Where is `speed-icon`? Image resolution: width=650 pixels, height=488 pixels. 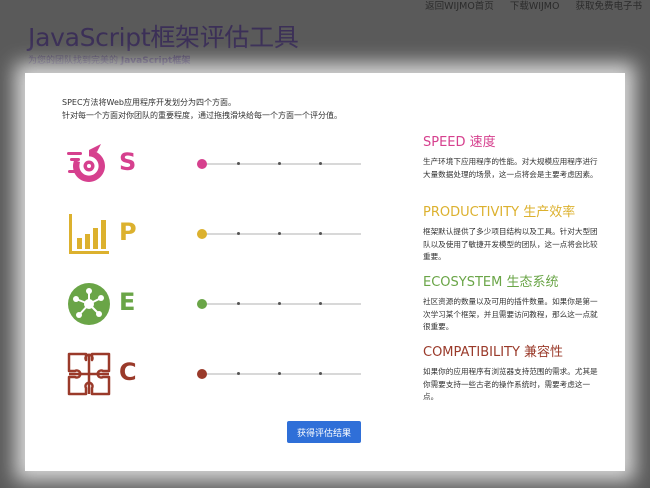
speed-icon is located at coordinates (86, 163).